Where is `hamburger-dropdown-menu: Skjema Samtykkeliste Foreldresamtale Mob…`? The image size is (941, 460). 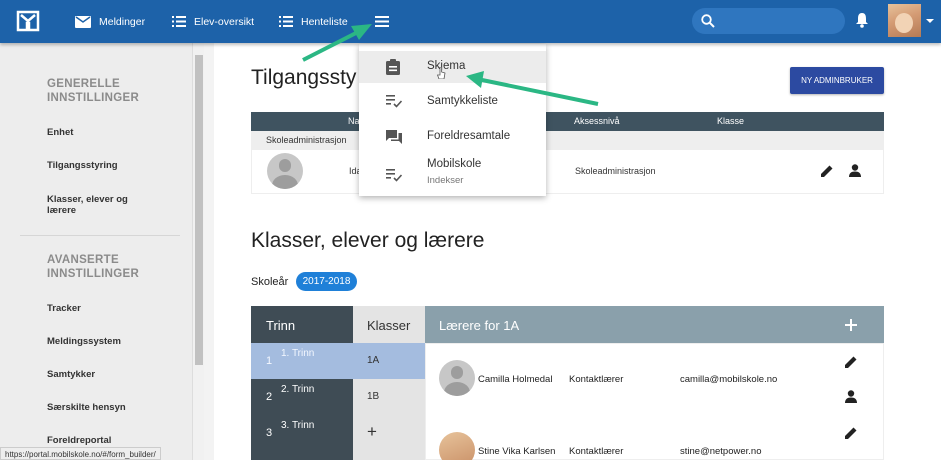
hamburger-dropdown-menu: Skjema Samtykkeliste Foreldresamtale Mob… is located at coordinates (452, 120).